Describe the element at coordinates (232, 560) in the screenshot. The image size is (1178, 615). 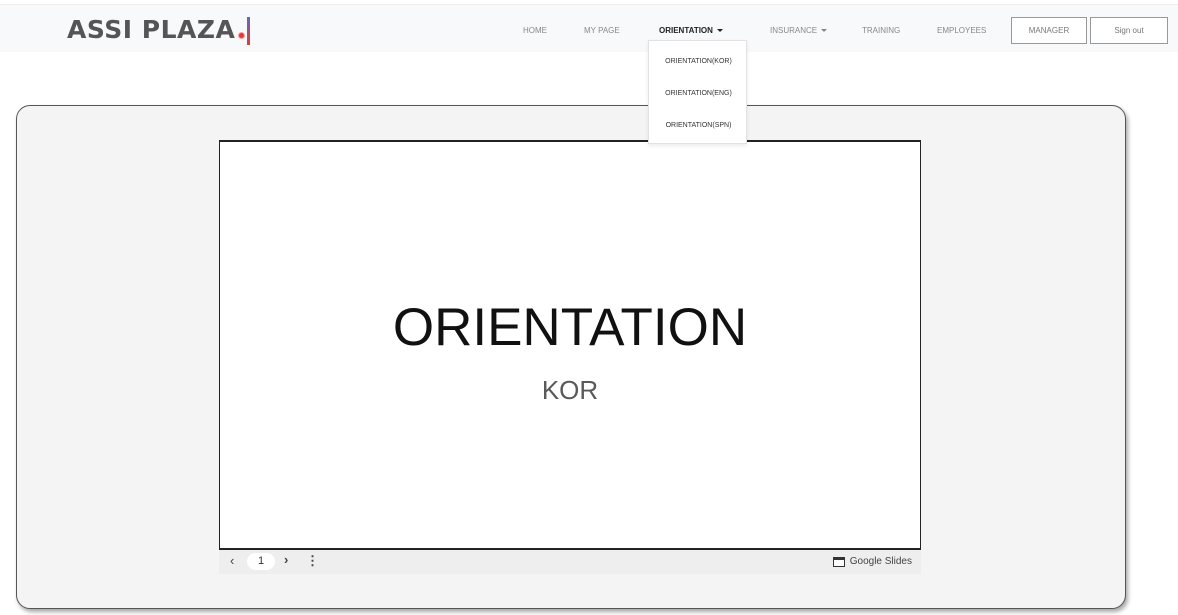
I see `chevron-left-icon: ‹` at that location.